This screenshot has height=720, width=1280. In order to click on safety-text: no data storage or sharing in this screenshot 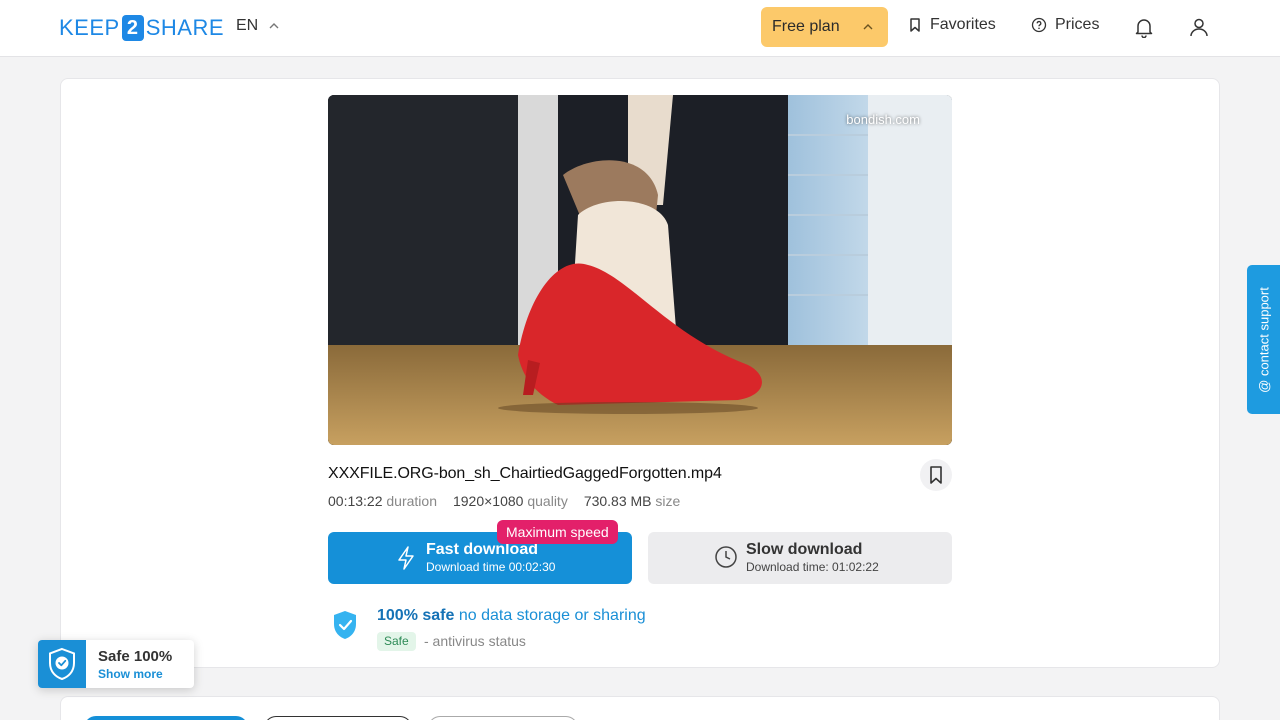, I will do `click(552, 615)`.